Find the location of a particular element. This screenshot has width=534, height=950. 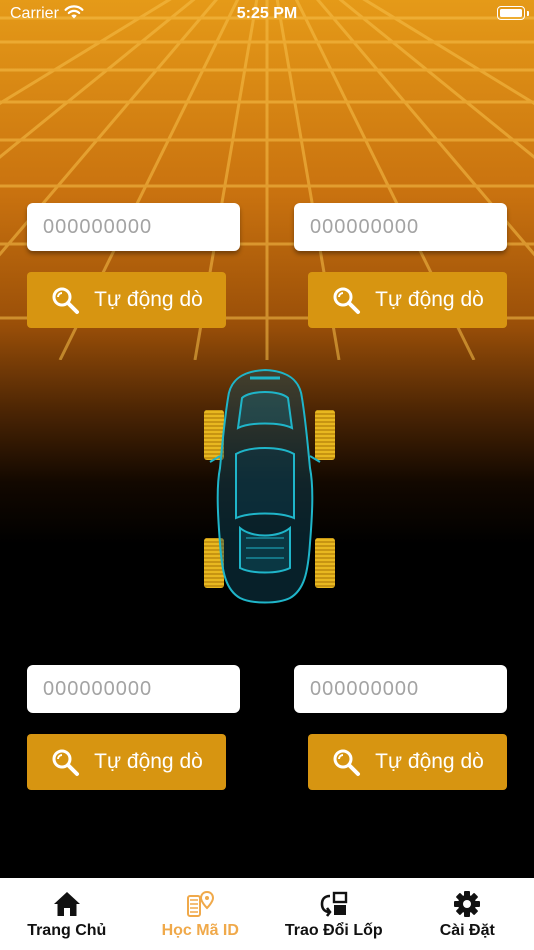

status-bar: Carrier 5:25 PM is located at coordinates (267, 15).